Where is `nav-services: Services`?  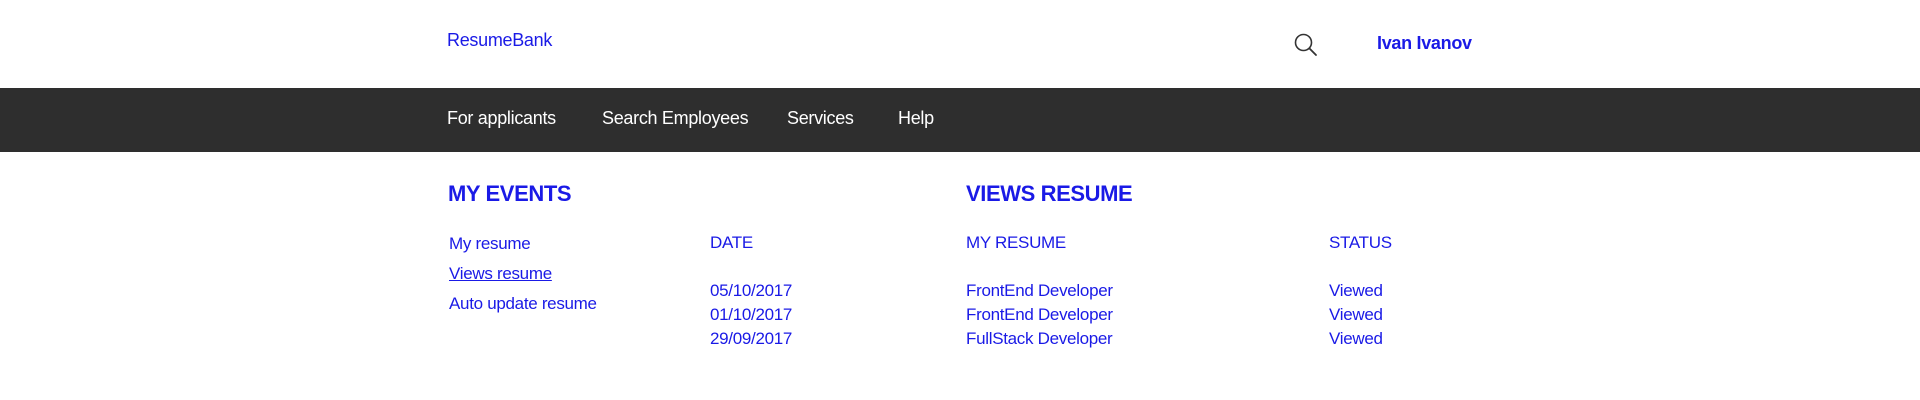 nav-services: Services is located at coordinates (820, 118).